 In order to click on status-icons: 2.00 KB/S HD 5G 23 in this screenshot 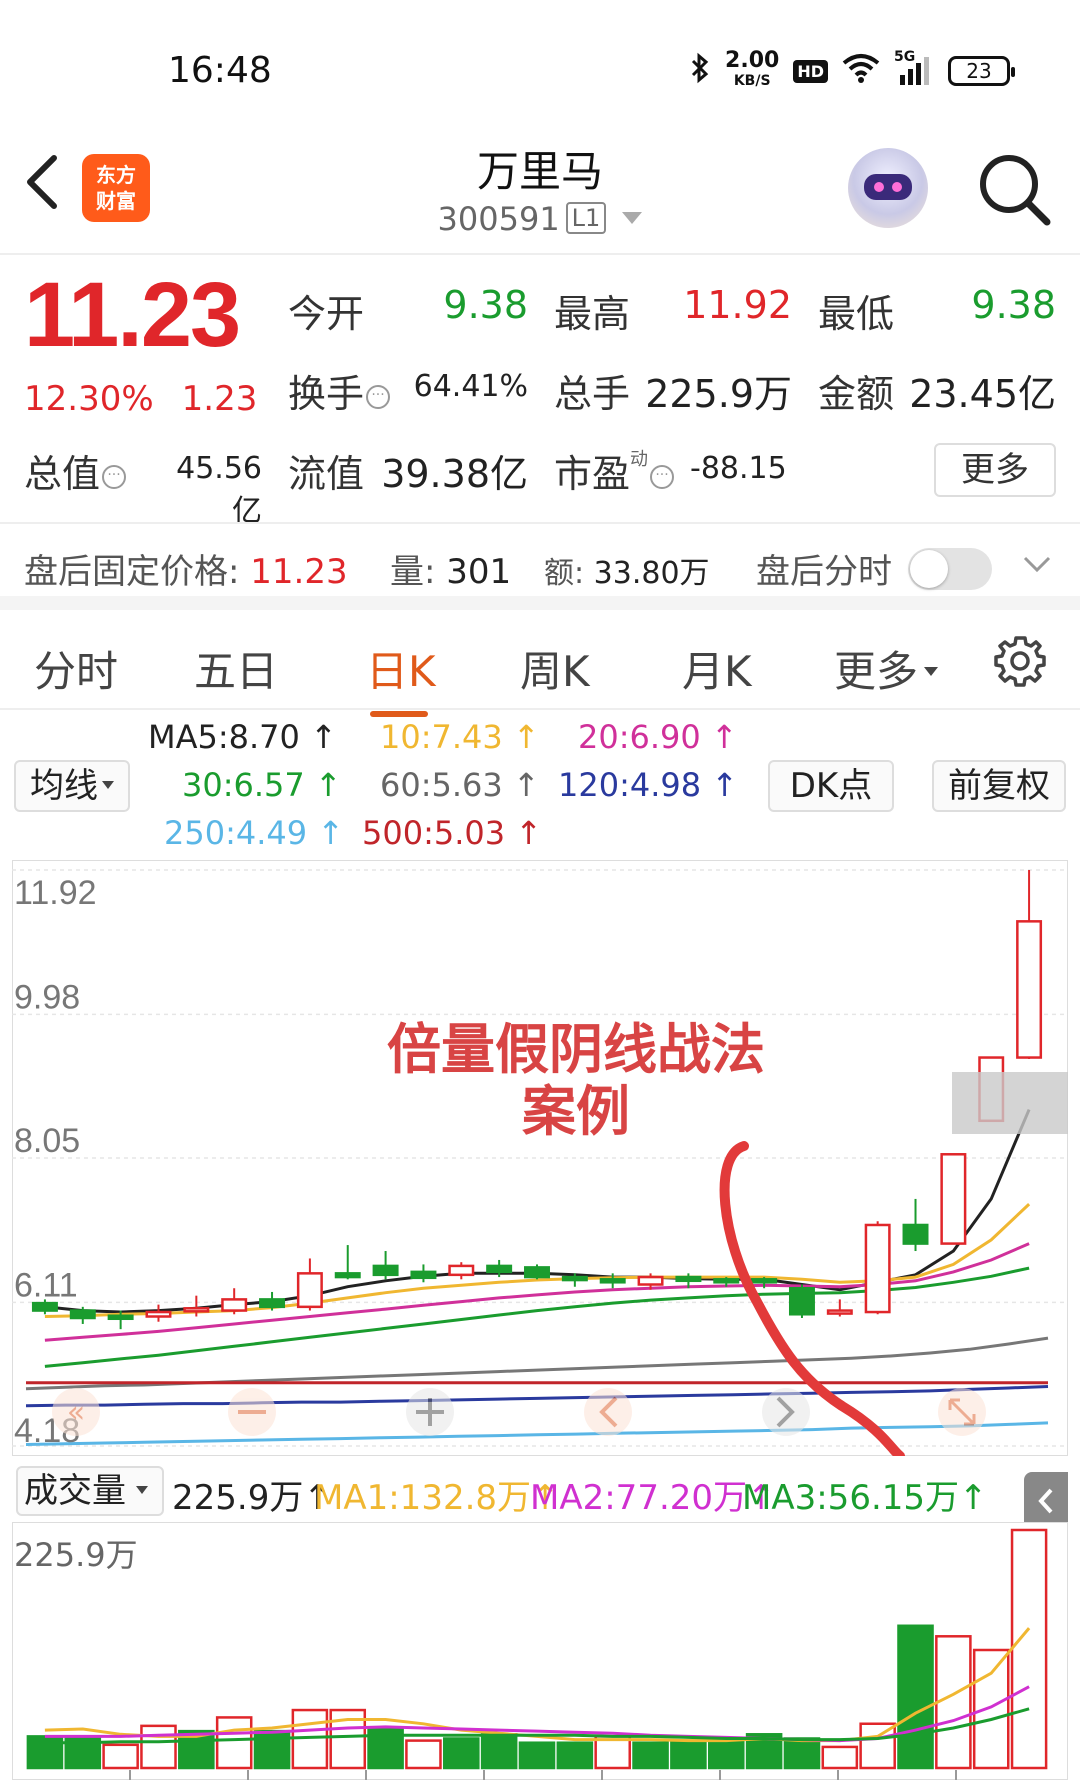, I will do `click(852, 69)`.